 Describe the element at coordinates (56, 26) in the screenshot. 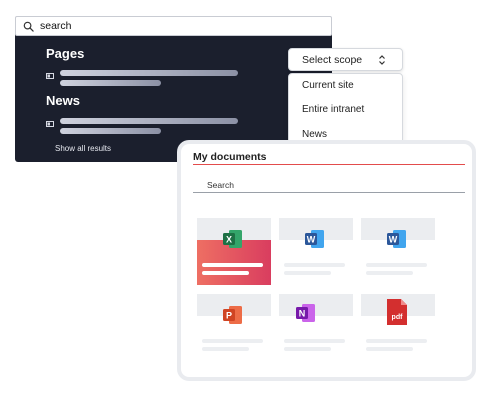

I see `search-input-value: search` at that location.